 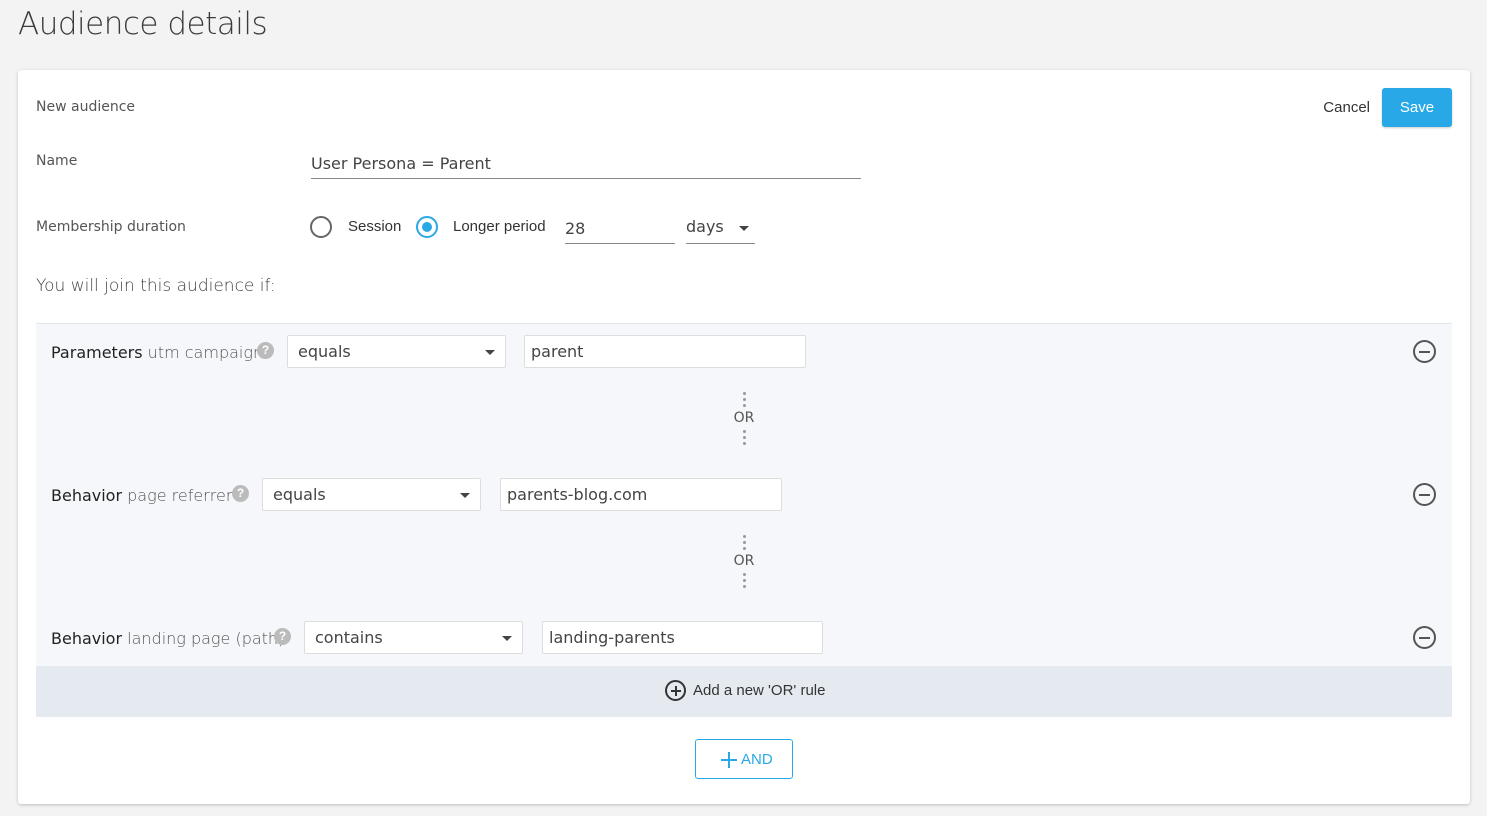 What do you see at coordinates (97, 352) in the screenshot?
I see `rule-kind: Parameters` at bounding box center [97, 352].